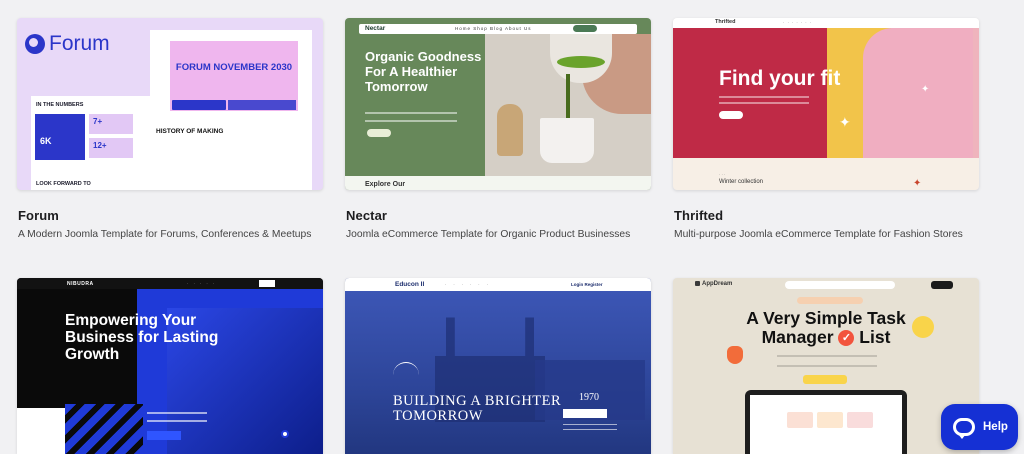 This screenshot has width=1024, height=454. I want to click on preview-nav-right: Login Register, so click(587, 284).